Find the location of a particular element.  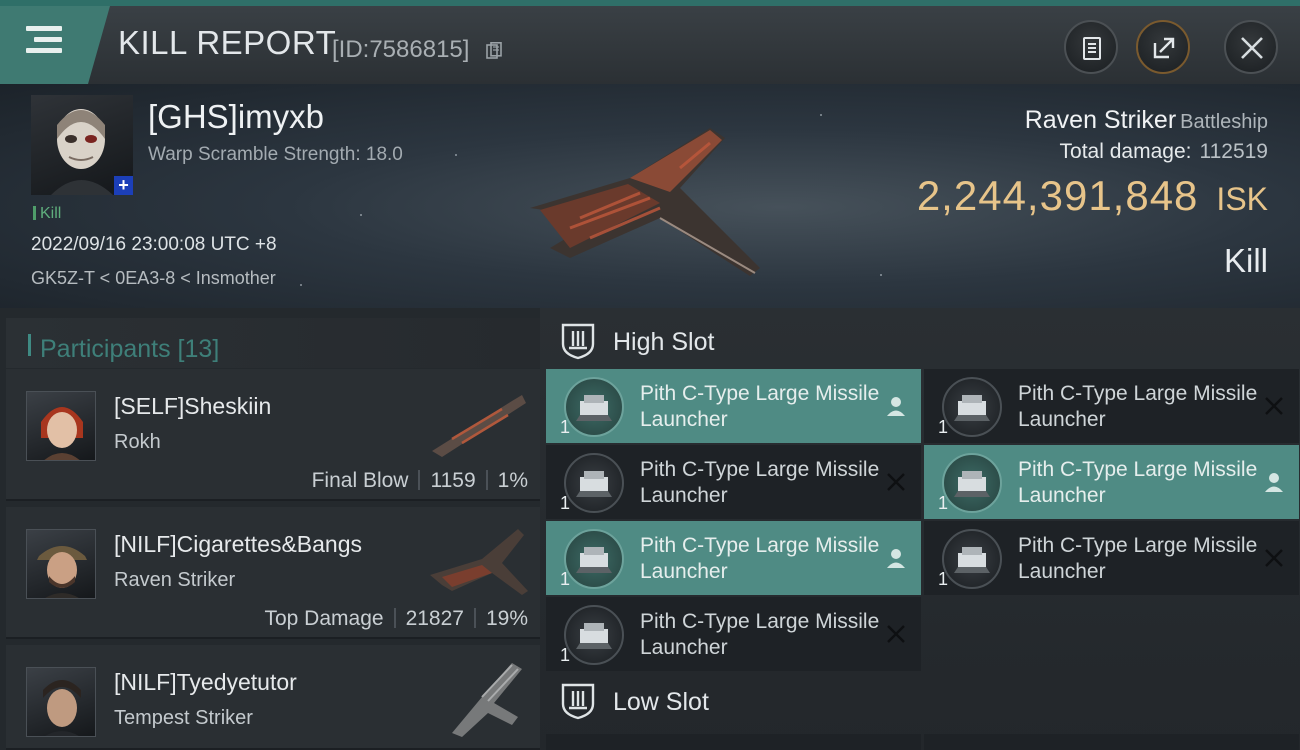

victim-ship-image is located at coordinates (645, 202).